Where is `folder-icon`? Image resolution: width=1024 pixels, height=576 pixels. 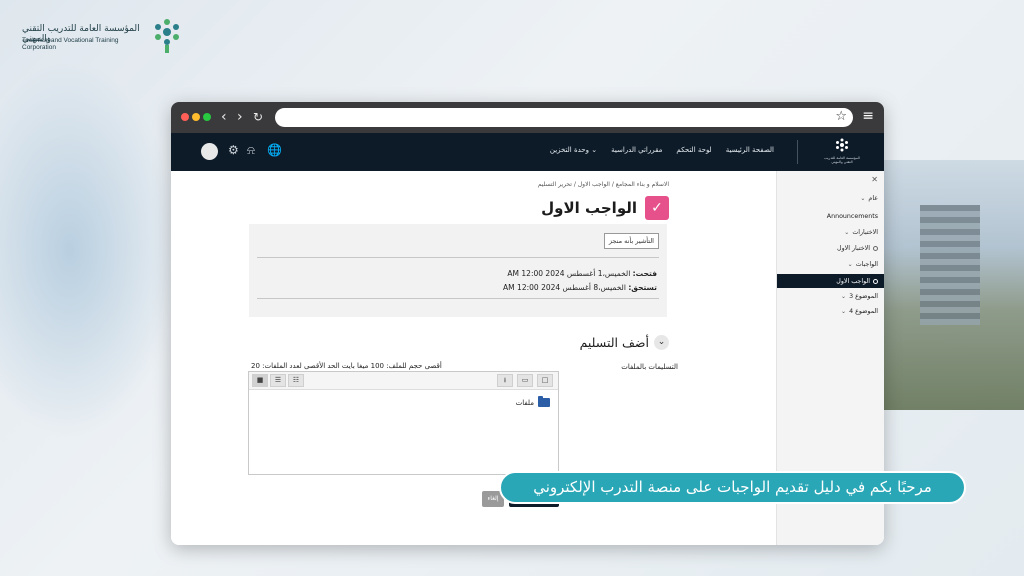
folder-icon is located at coordinates (544, 401).